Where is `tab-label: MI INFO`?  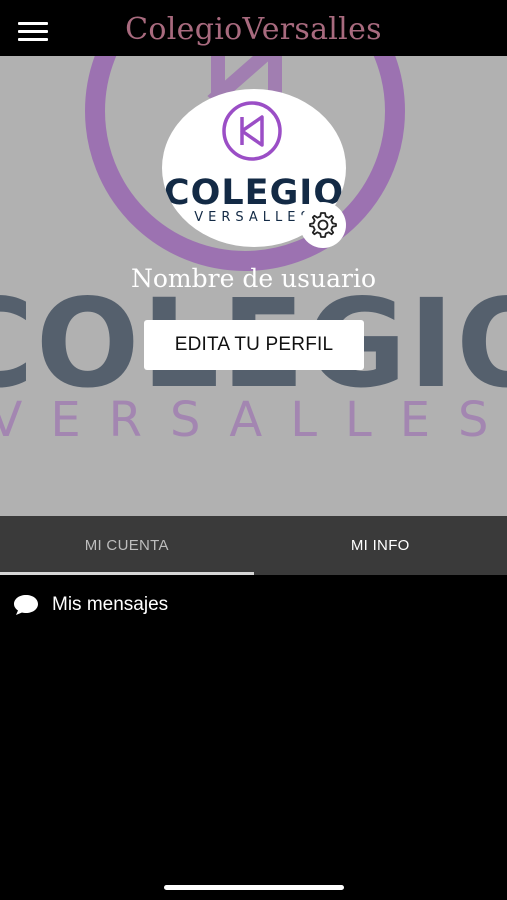 tab-label: MI INFO is located at coordinates (380, 545).